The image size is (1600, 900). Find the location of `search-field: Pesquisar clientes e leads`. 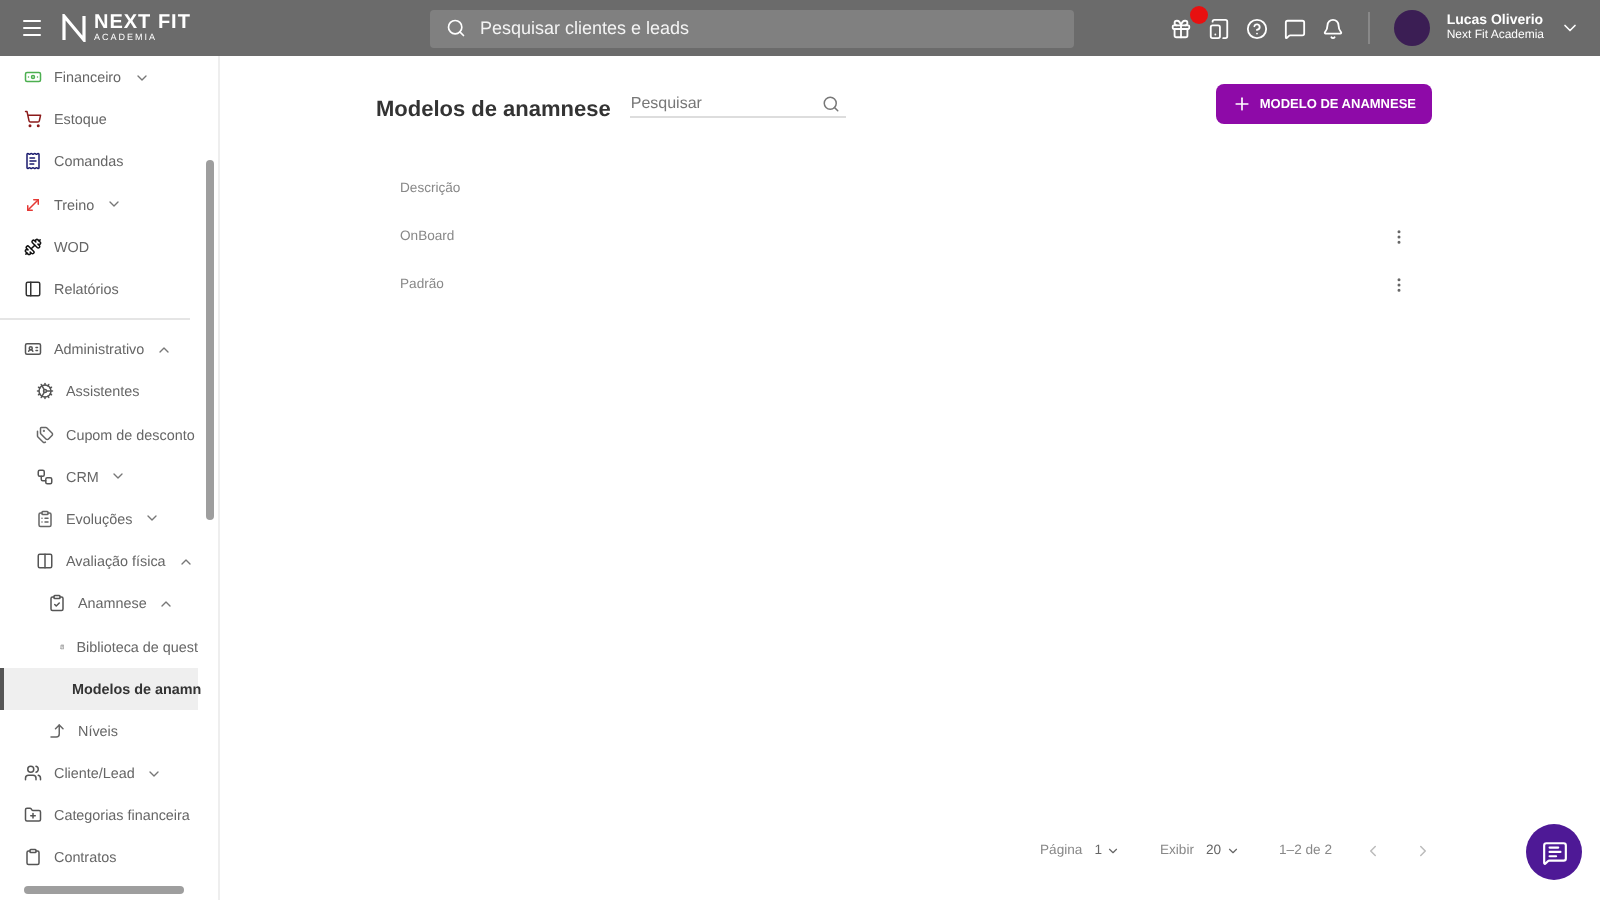

search-field: Pesquisar clientes e leads is located at coordinates (752, 28).